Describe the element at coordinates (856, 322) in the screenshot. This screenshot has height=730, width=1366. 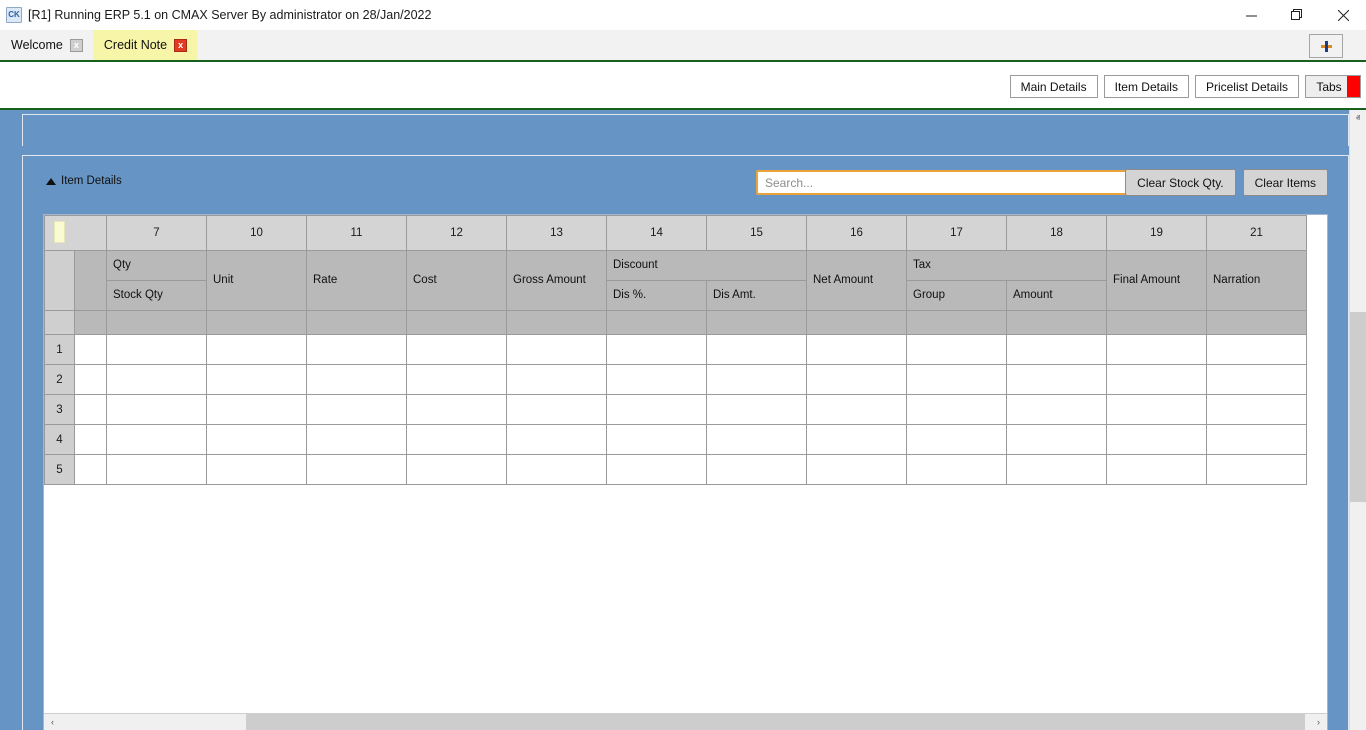
I see `filter-cell-net-amount` at that location.